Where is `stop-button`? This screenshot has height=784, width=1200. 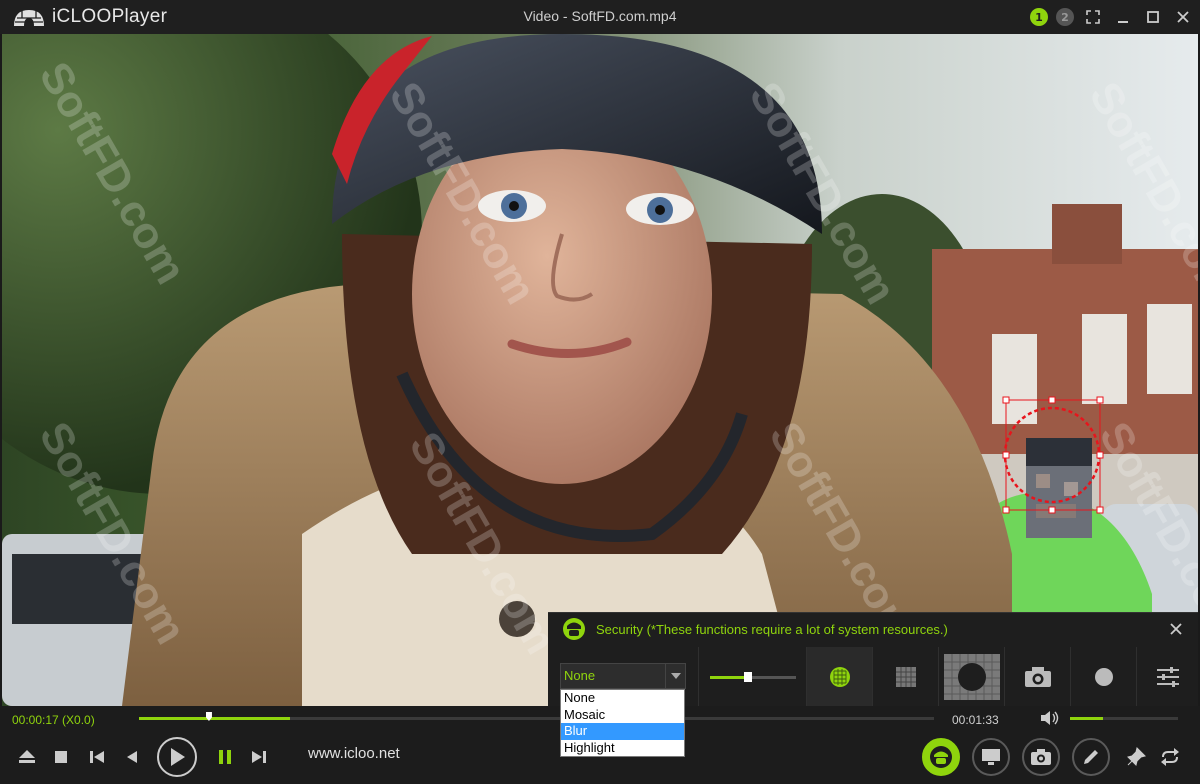
stop-button is located at coordinates (61, 757).